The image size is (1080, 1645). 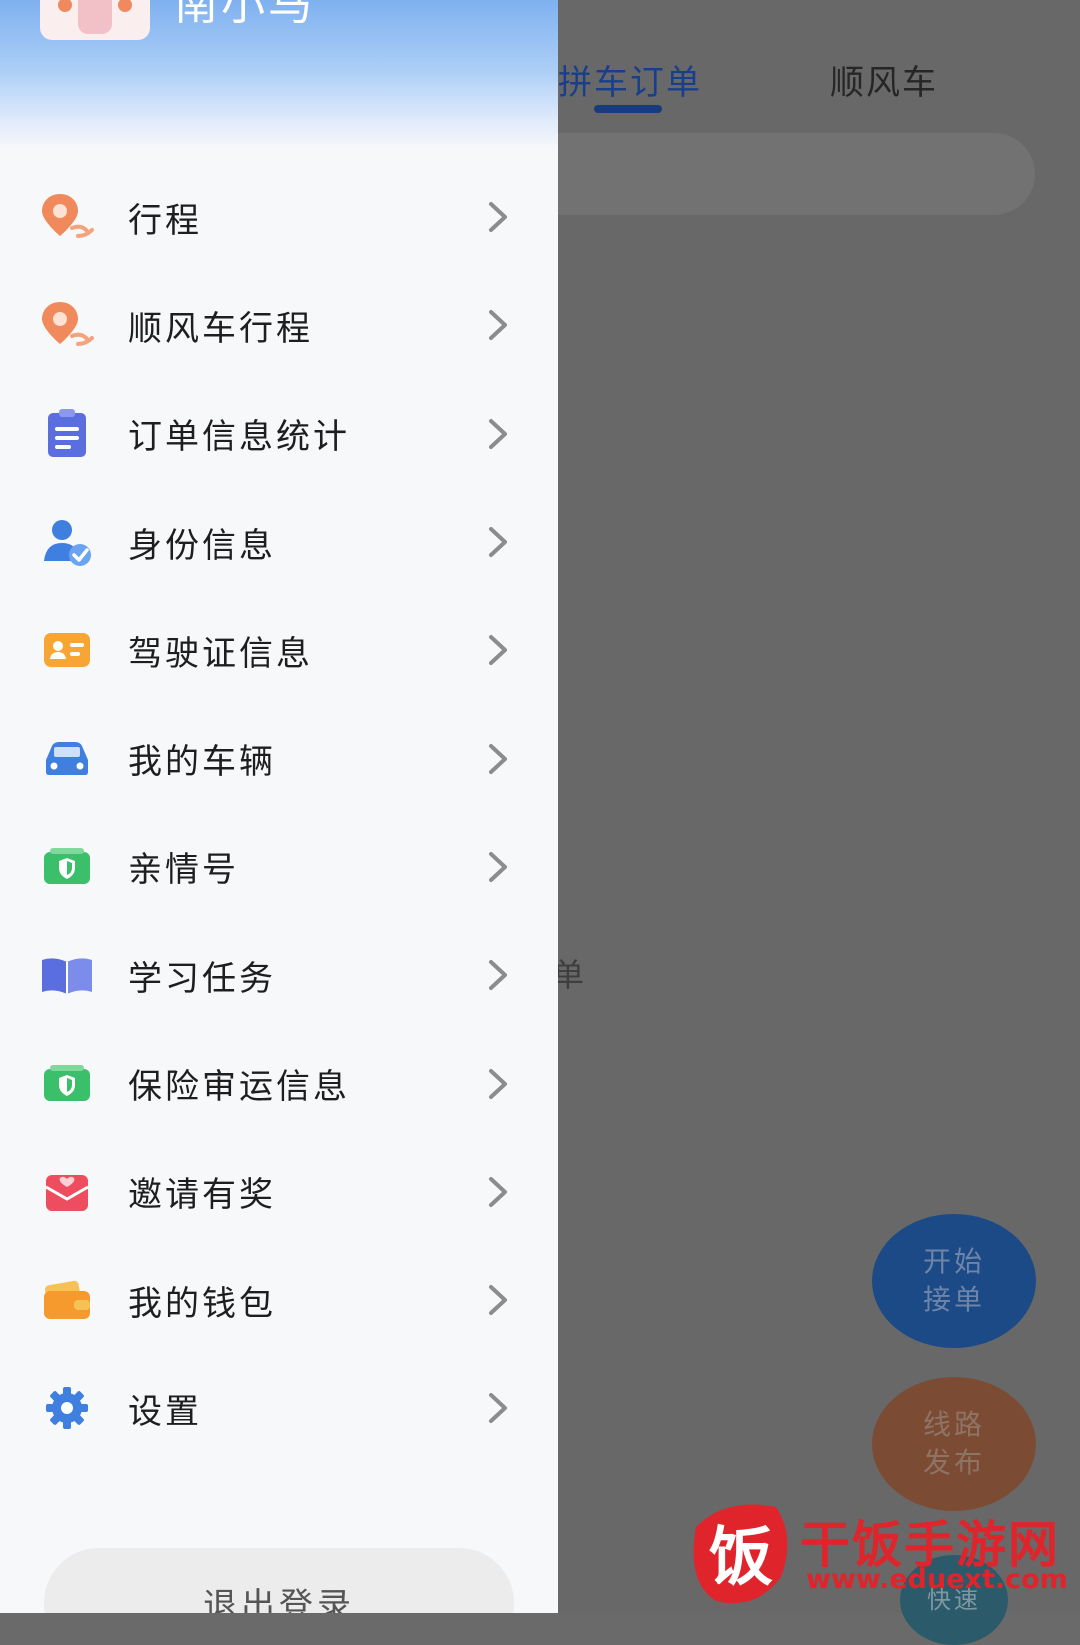 I want to click on user-verified-icon, so click(x=67, y=543).